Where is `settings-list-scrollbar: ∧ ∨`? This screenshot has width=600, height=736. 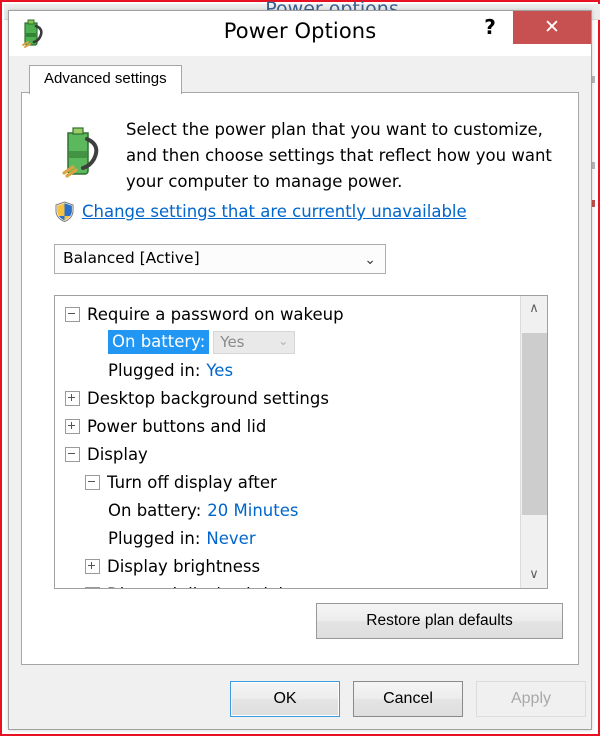
settings-list-scrollbar: ∧ ∨ is located at coordinates (533, 442).